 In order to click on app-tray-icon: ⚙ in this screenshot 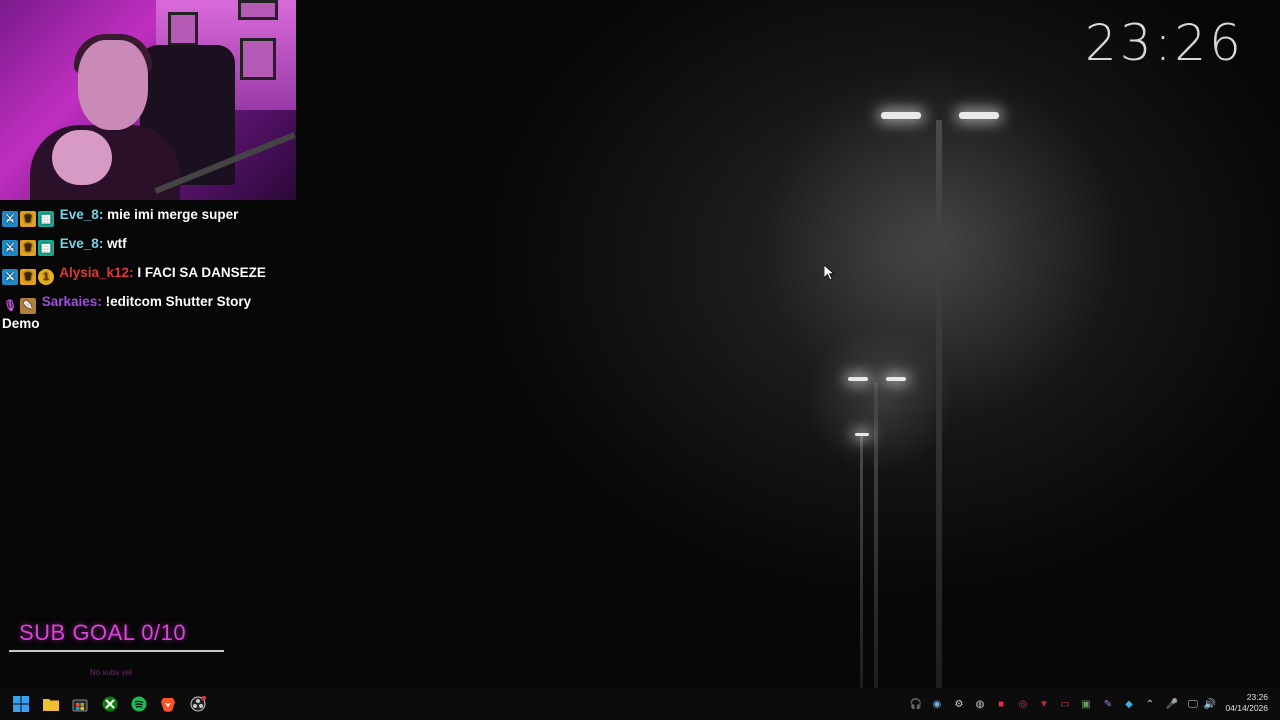, I will do `click(959, 704)`.